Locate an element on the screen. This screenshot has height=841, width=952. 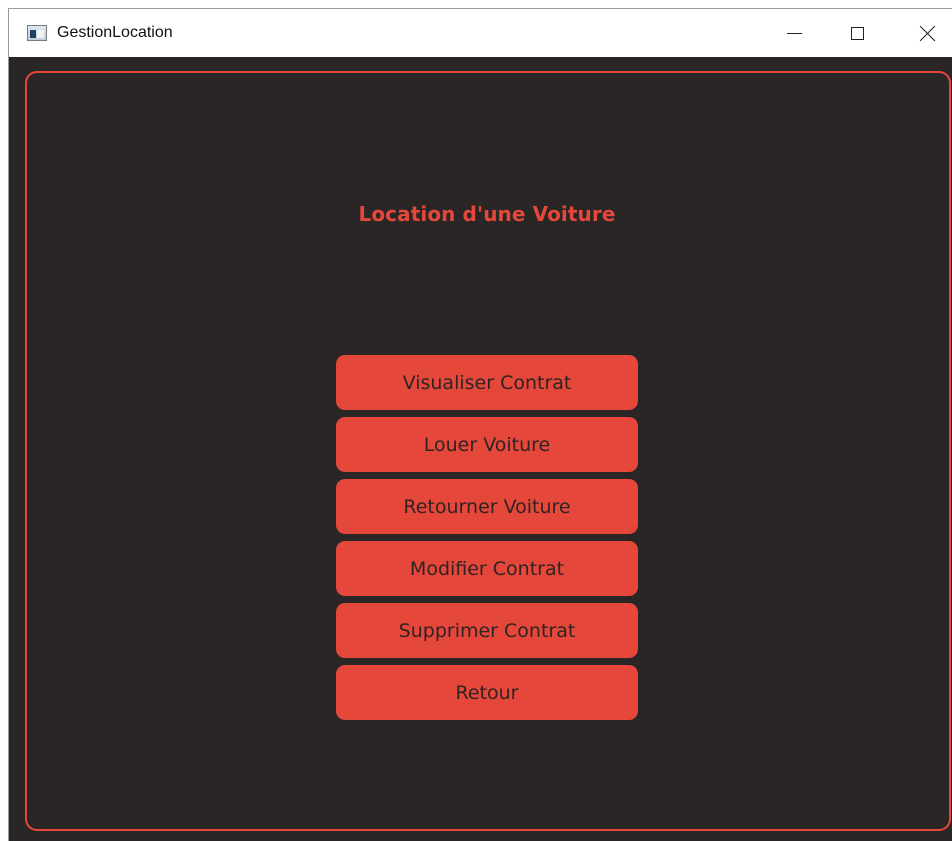
minimize-button is located at coordinates (794, 33).